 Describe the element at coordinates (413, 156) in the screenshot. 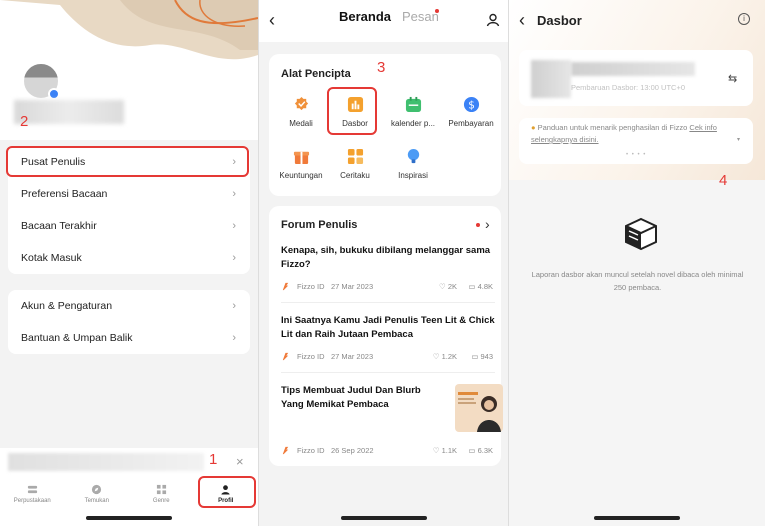

I see `lightbulb-icon` at that location.